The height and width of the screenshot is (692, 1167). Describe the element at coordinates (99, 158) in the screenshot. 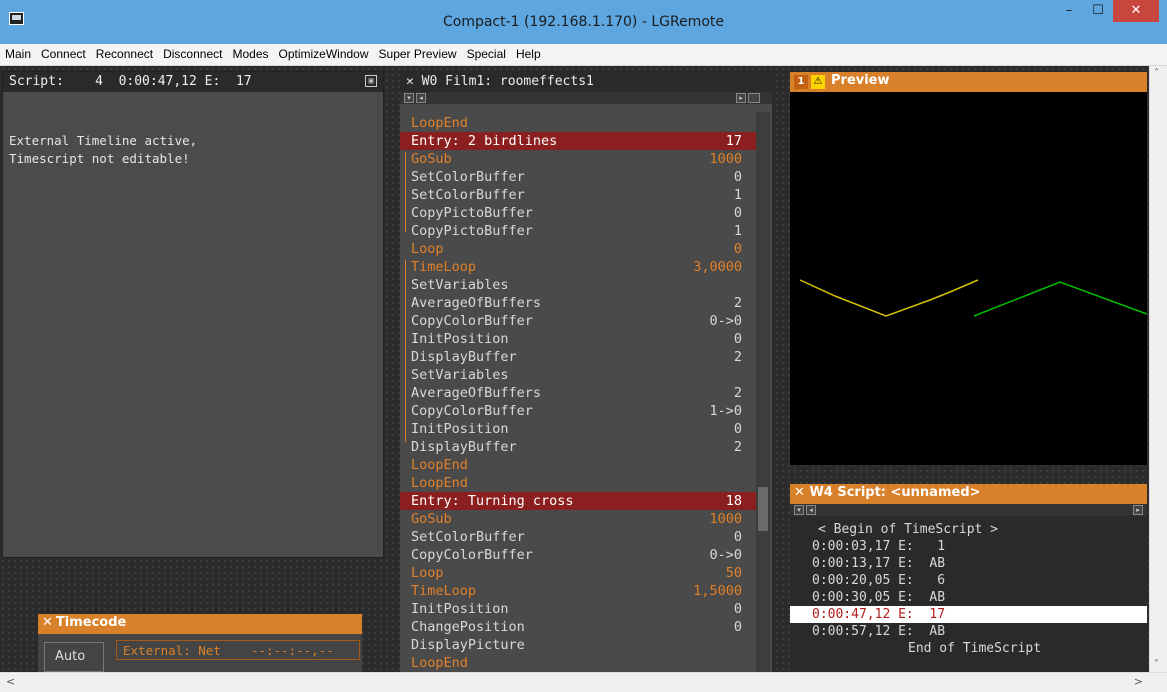

I see `script-message-line2: Timescript not editable!` at that location.